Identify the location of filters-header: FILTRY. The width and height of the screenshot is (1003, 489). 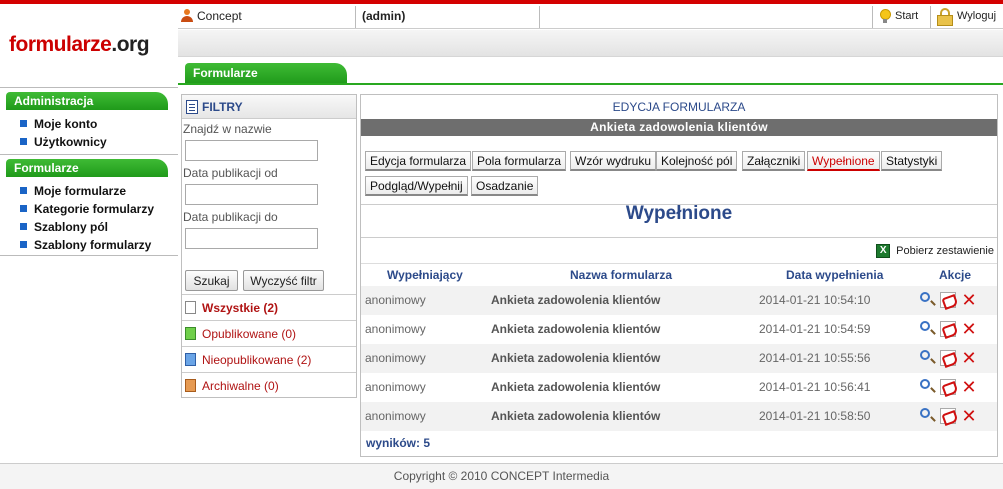
(269, 107).